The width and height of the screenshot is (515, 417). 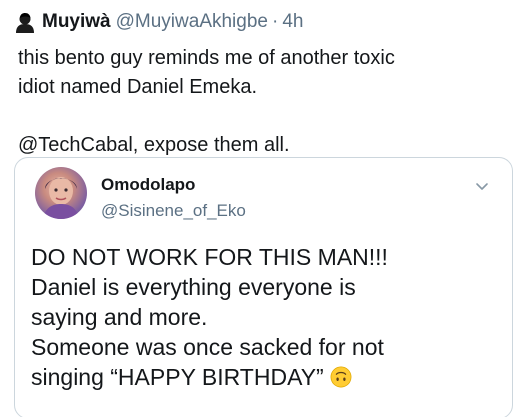 What do you see at coordinates (341, 377) in the screenshot?
I see `upside-down-face-emoji` at bounding box center [341, 377].